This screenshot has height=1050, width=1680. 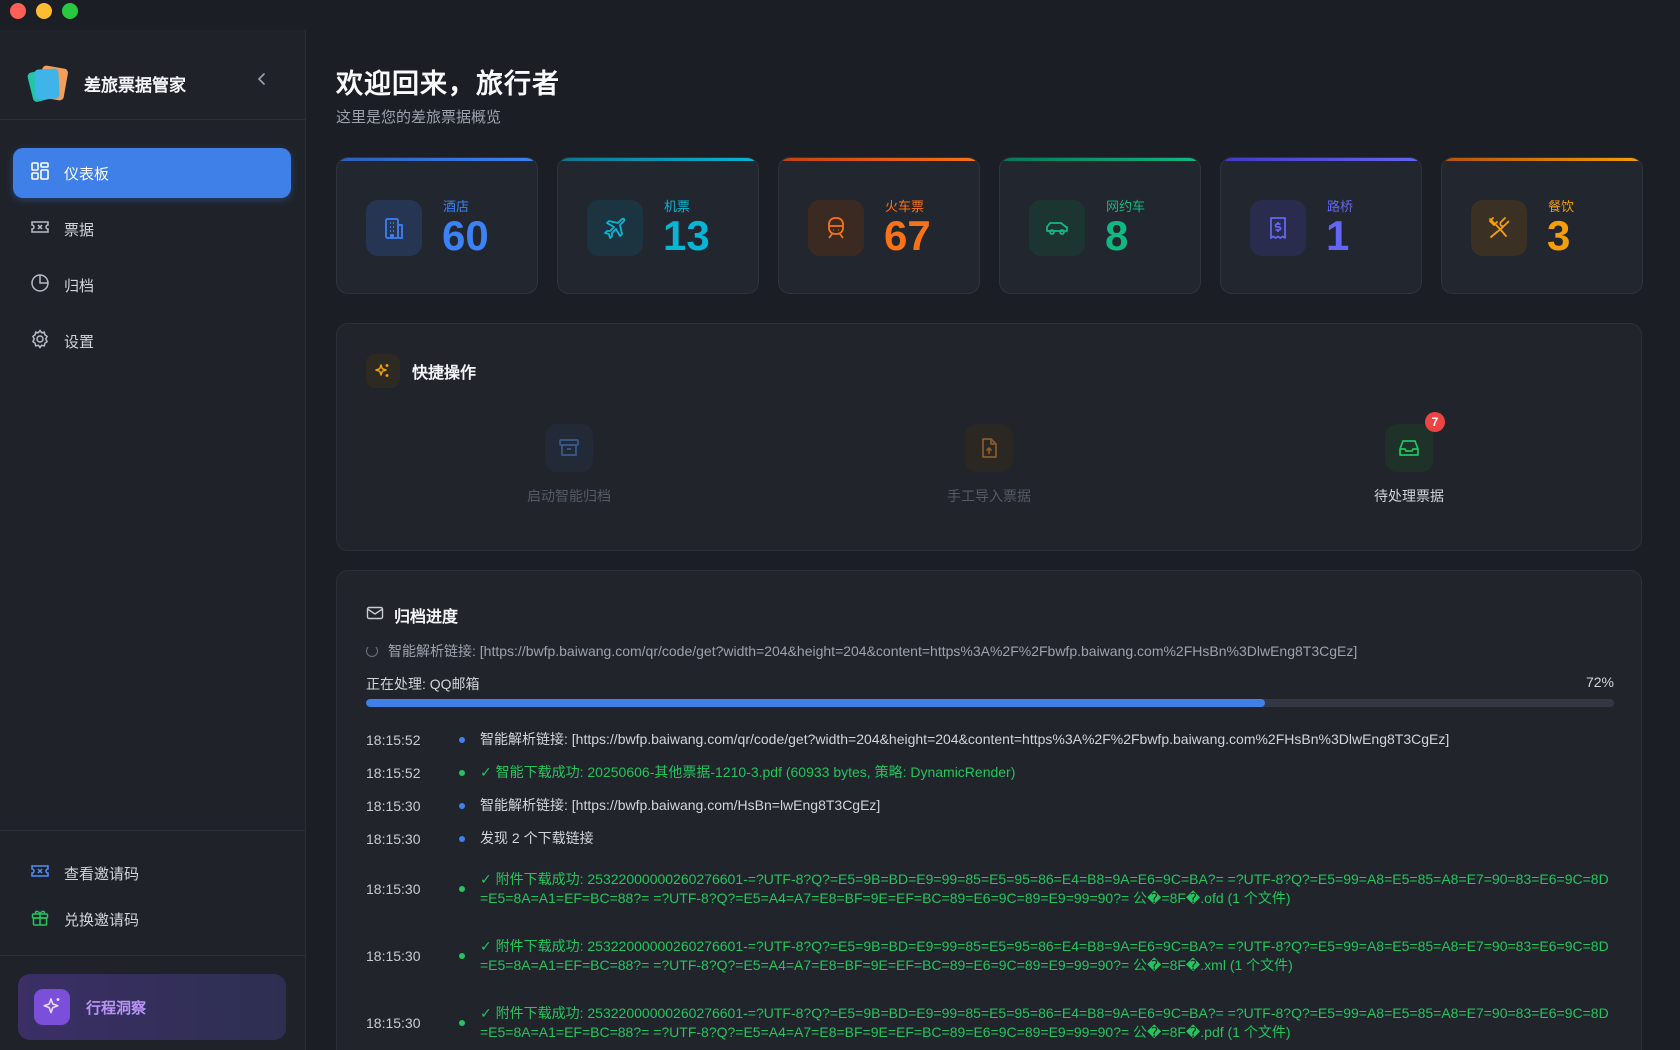 What do you see at coordinates (102, 874) in the screenshot?
I see `view-invite-code-label: 查看邀请码` at bounding box center [102, 874].